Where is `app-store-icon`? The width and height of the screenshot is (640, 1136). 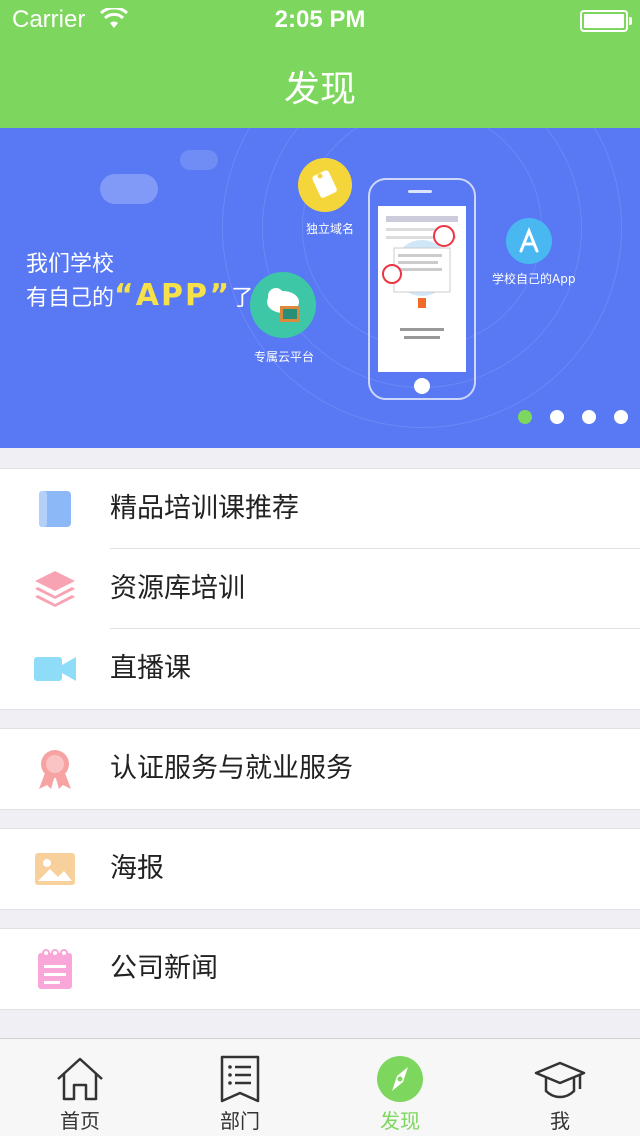 app-store-icon is located at coordinates (529, 241).